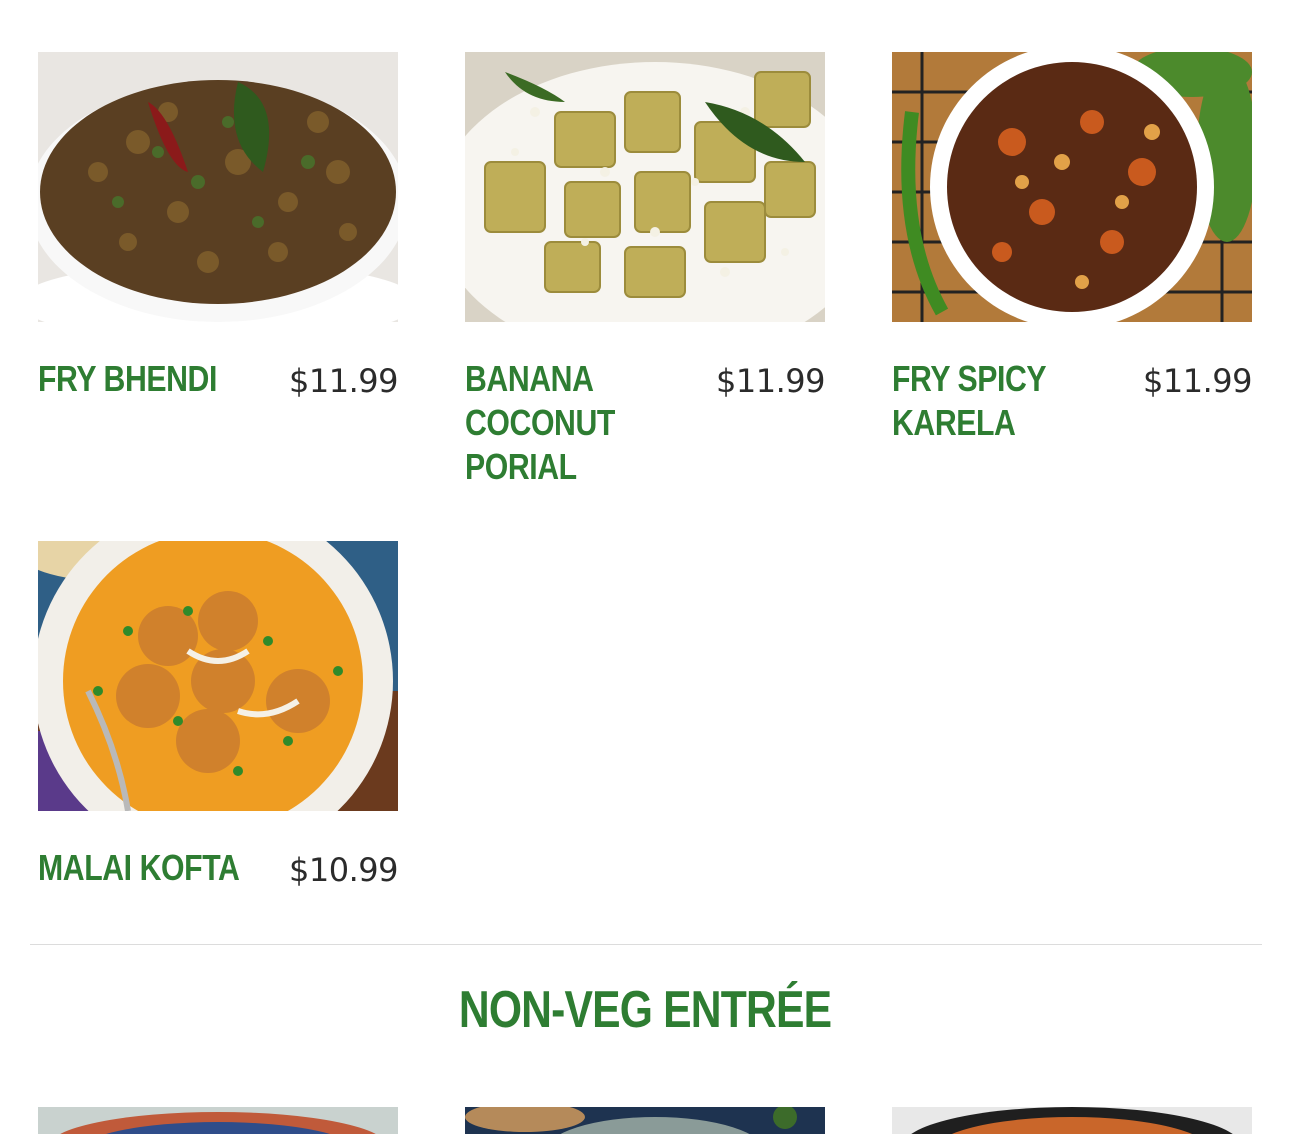  What do you see at coordinates (645, 187) in the screenshot?
I see `banana-coconut-porial-photo` at bounding box center [645, 187].